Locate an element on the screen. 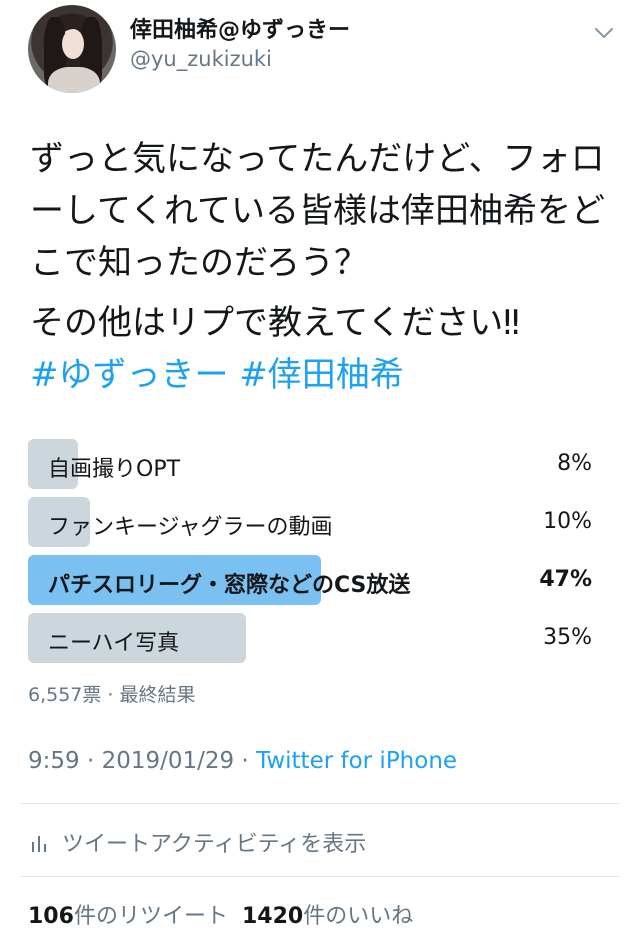 The image size is (640, 931). retweets-count-link: 106件のリツイート is located at coordinates (128, 916).